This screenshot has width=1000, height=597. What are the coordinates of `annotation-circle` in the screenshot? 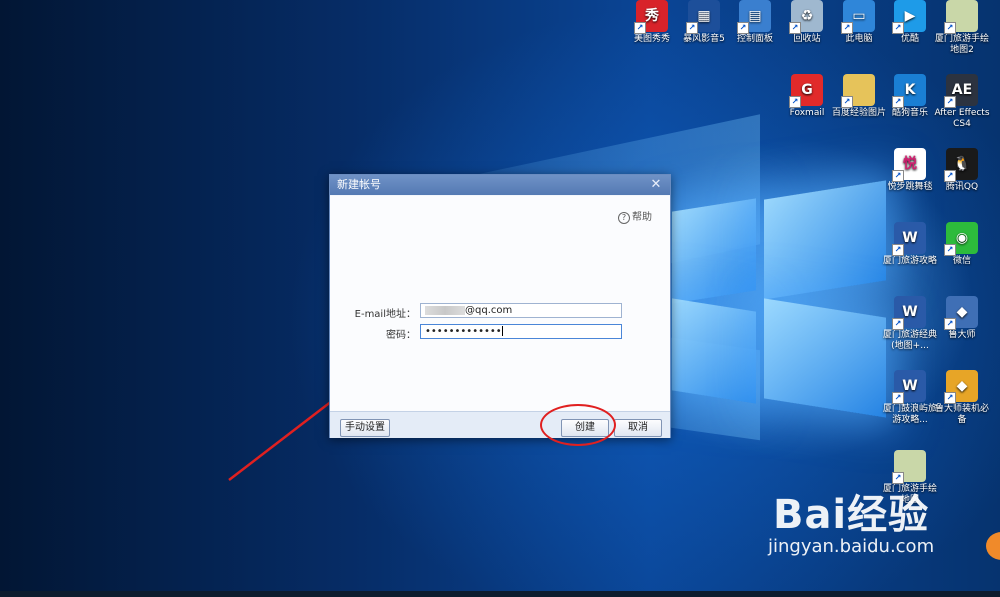 It's located at (578, 425).